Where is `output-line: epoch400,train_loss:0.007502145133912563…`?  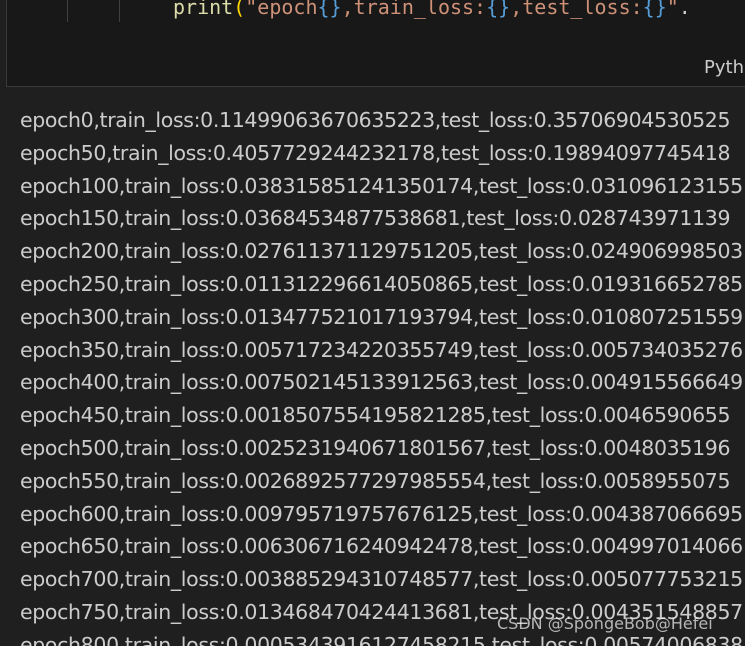
output-line: epoch400,train_loss:0.007502145133912563… is located at coordinates (381, 382).